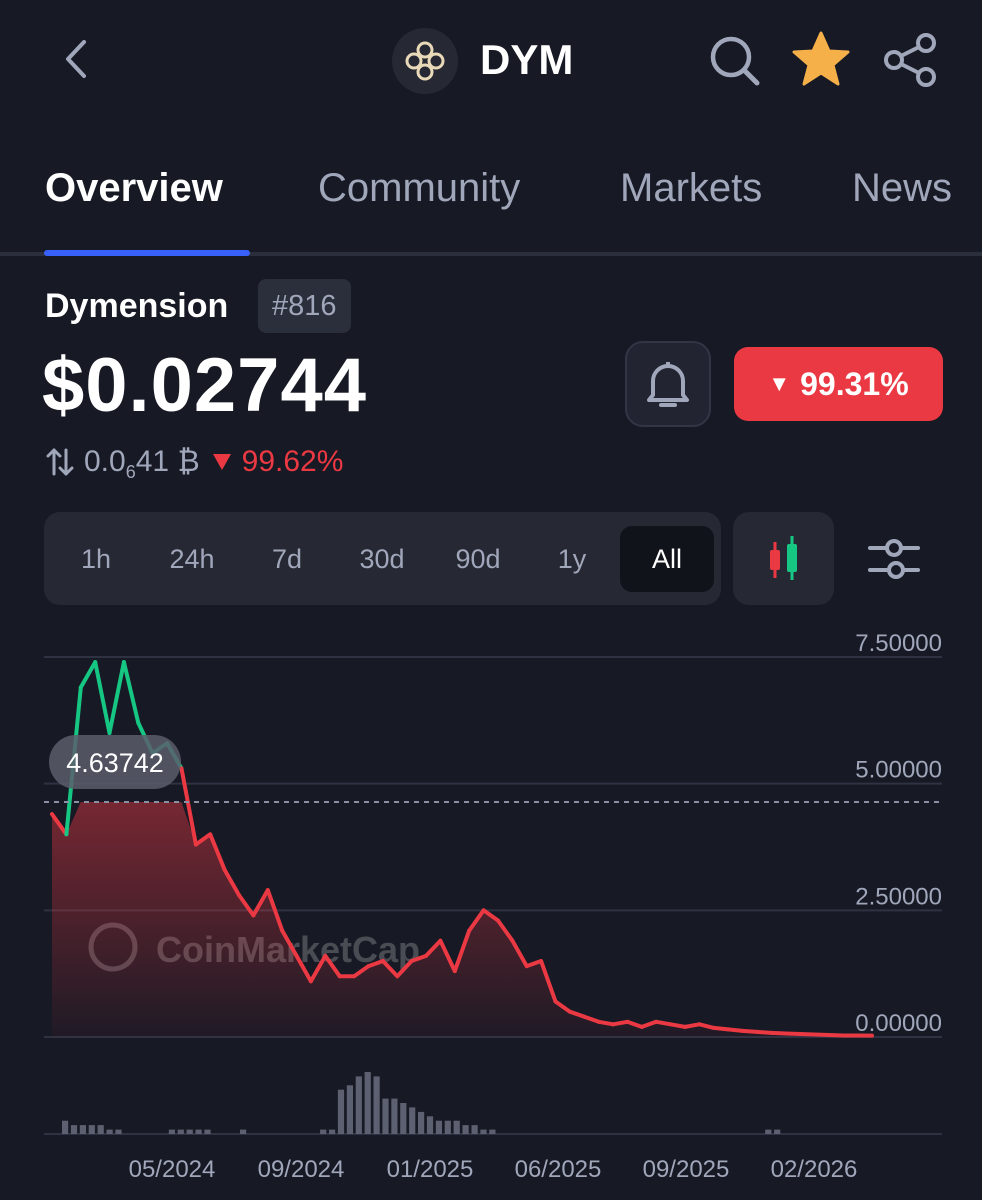 The width and height of the screenshot is (982, 1200). I want to click on share-button, so click(910, 60).